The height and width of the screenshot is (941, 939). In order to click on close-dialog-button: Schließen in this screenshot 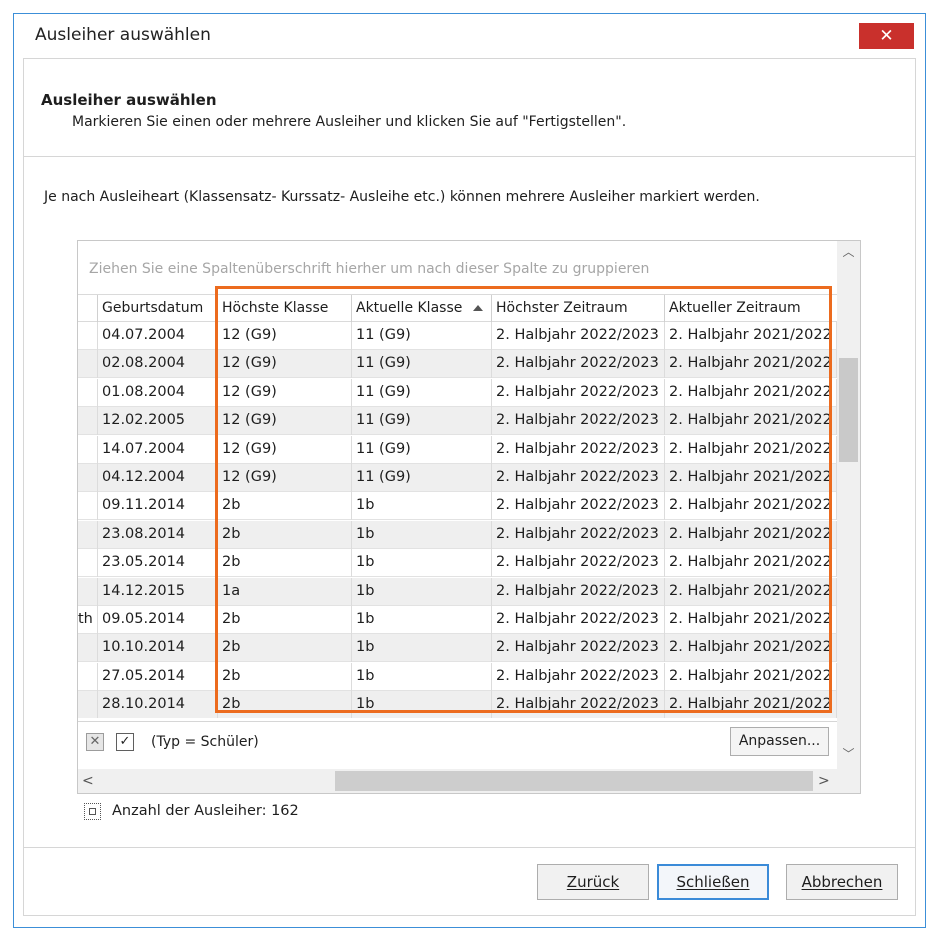, I will do `click(713, 882)`.